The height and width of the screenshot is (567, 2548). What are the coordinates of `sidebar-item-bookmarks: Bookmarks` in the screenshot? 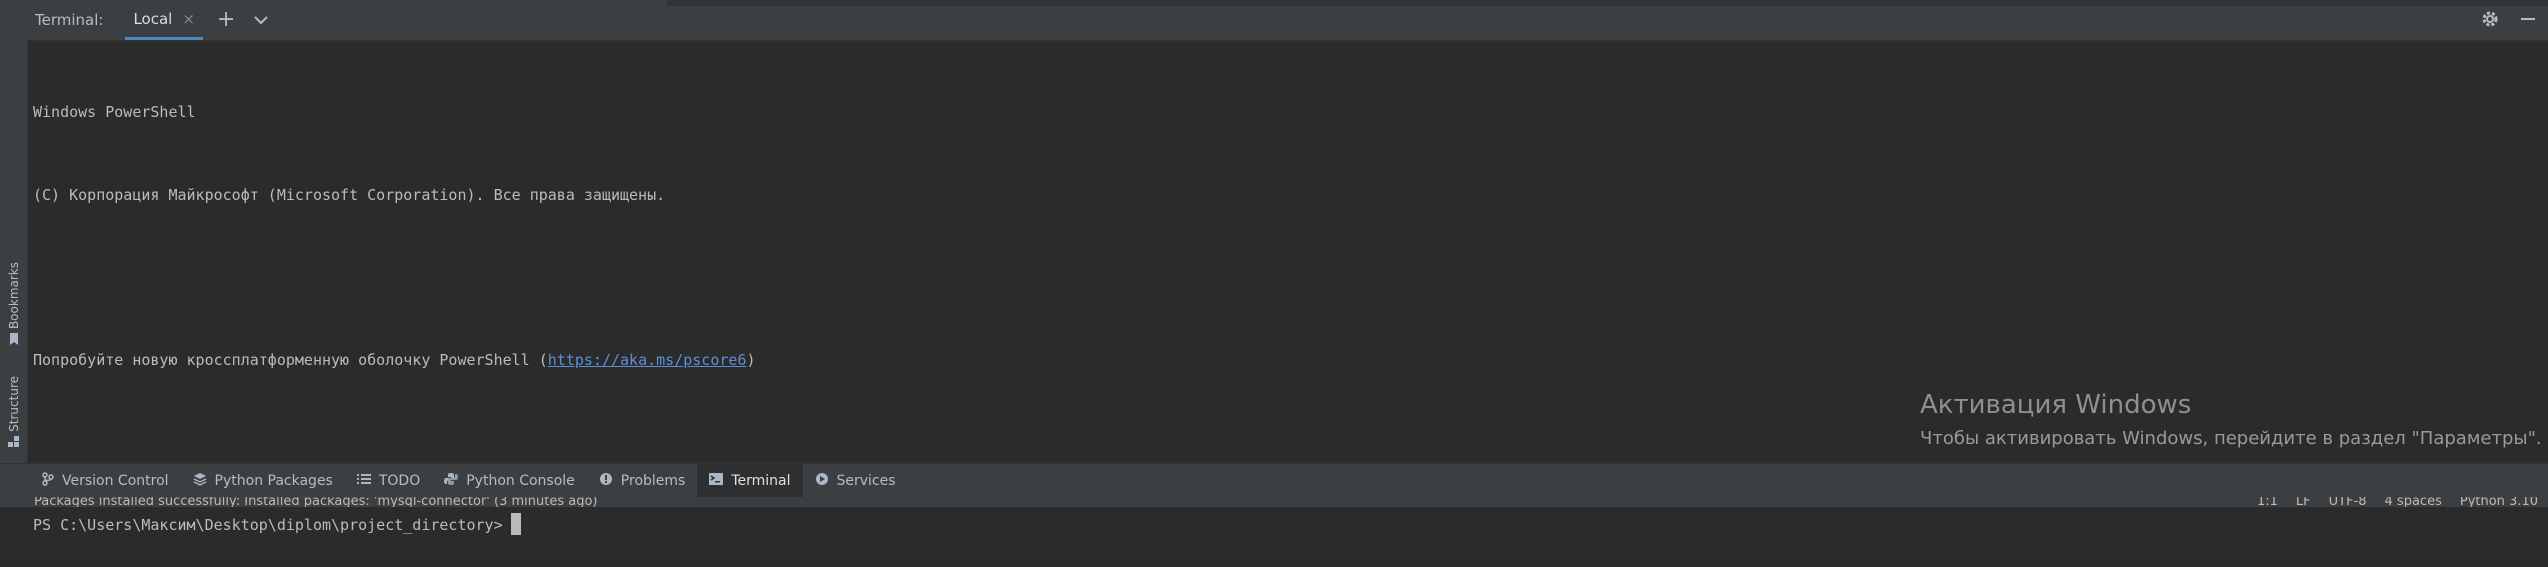 It's located at (14, 305).